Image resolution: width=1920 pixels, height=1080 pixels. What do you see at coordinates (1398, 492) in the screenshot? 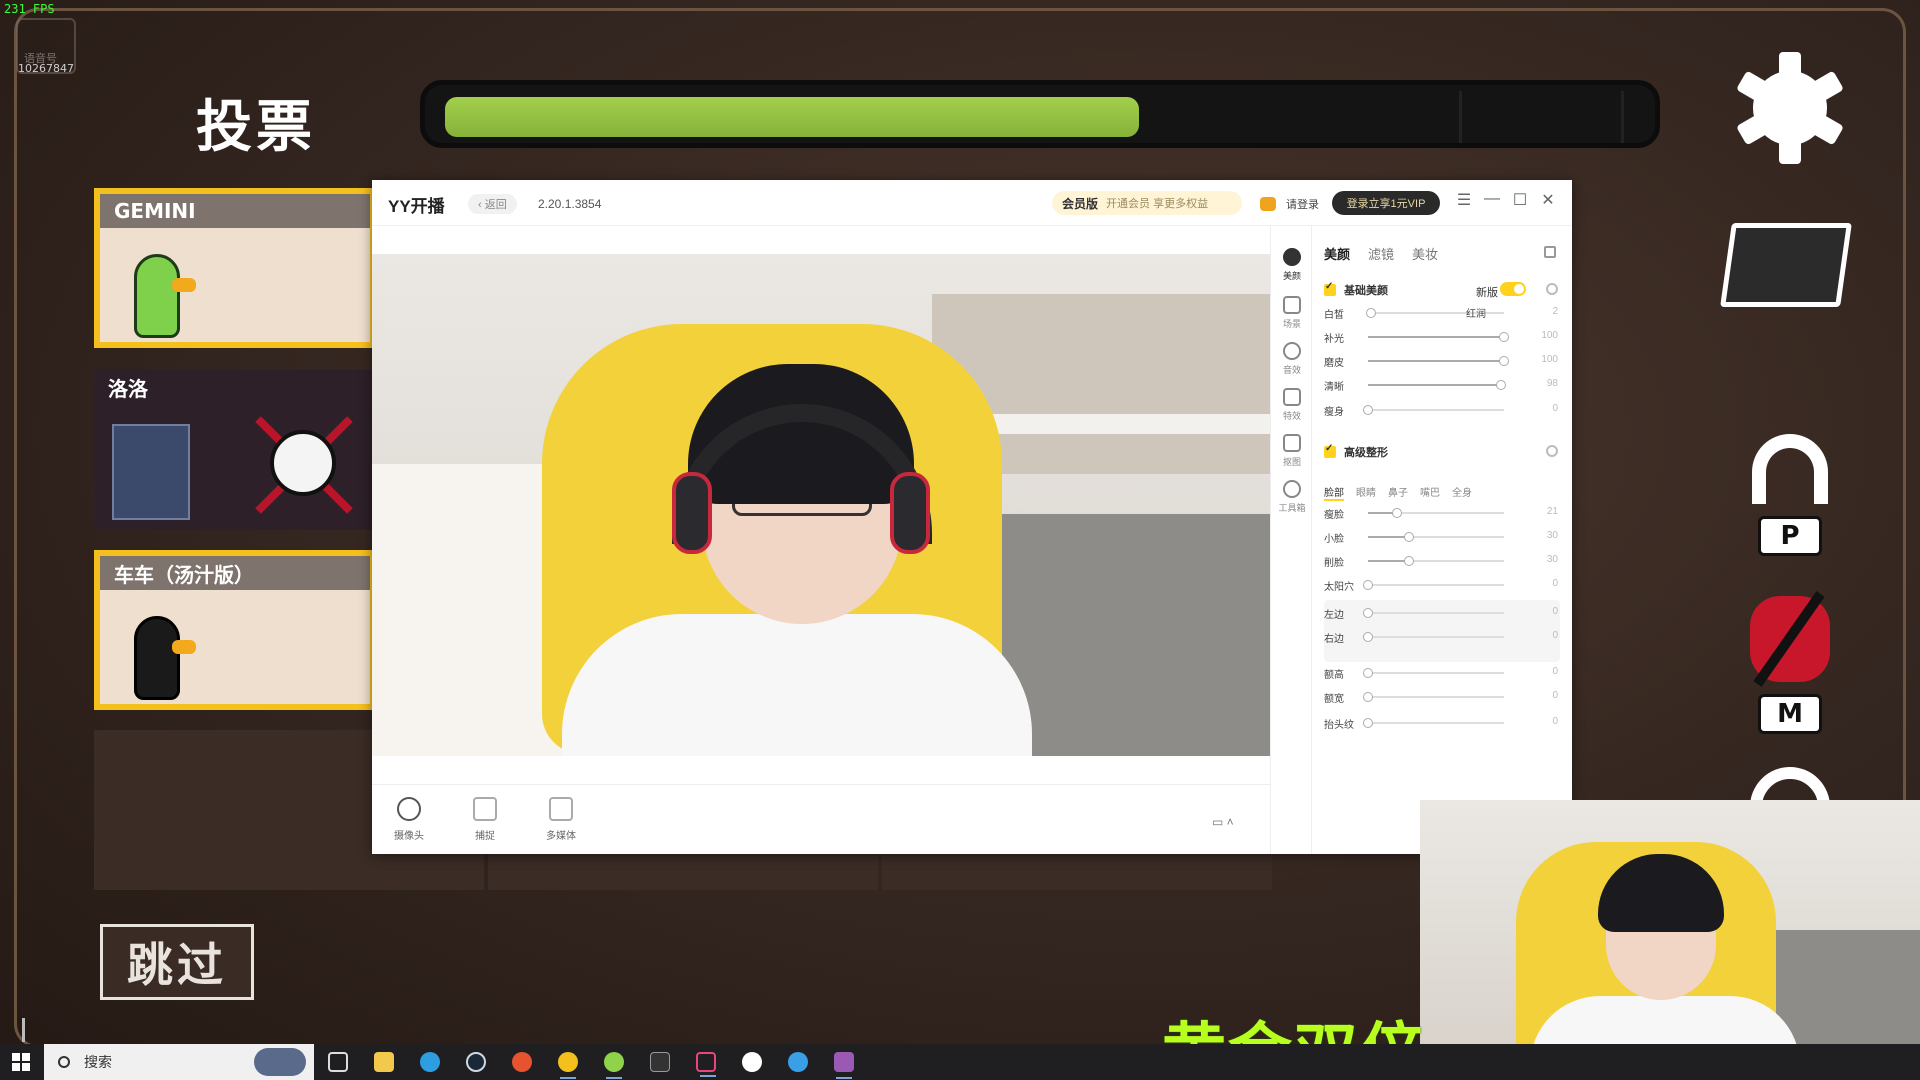
I see `subtab-nose: 鼻子` at bounding box center [1398, 492].